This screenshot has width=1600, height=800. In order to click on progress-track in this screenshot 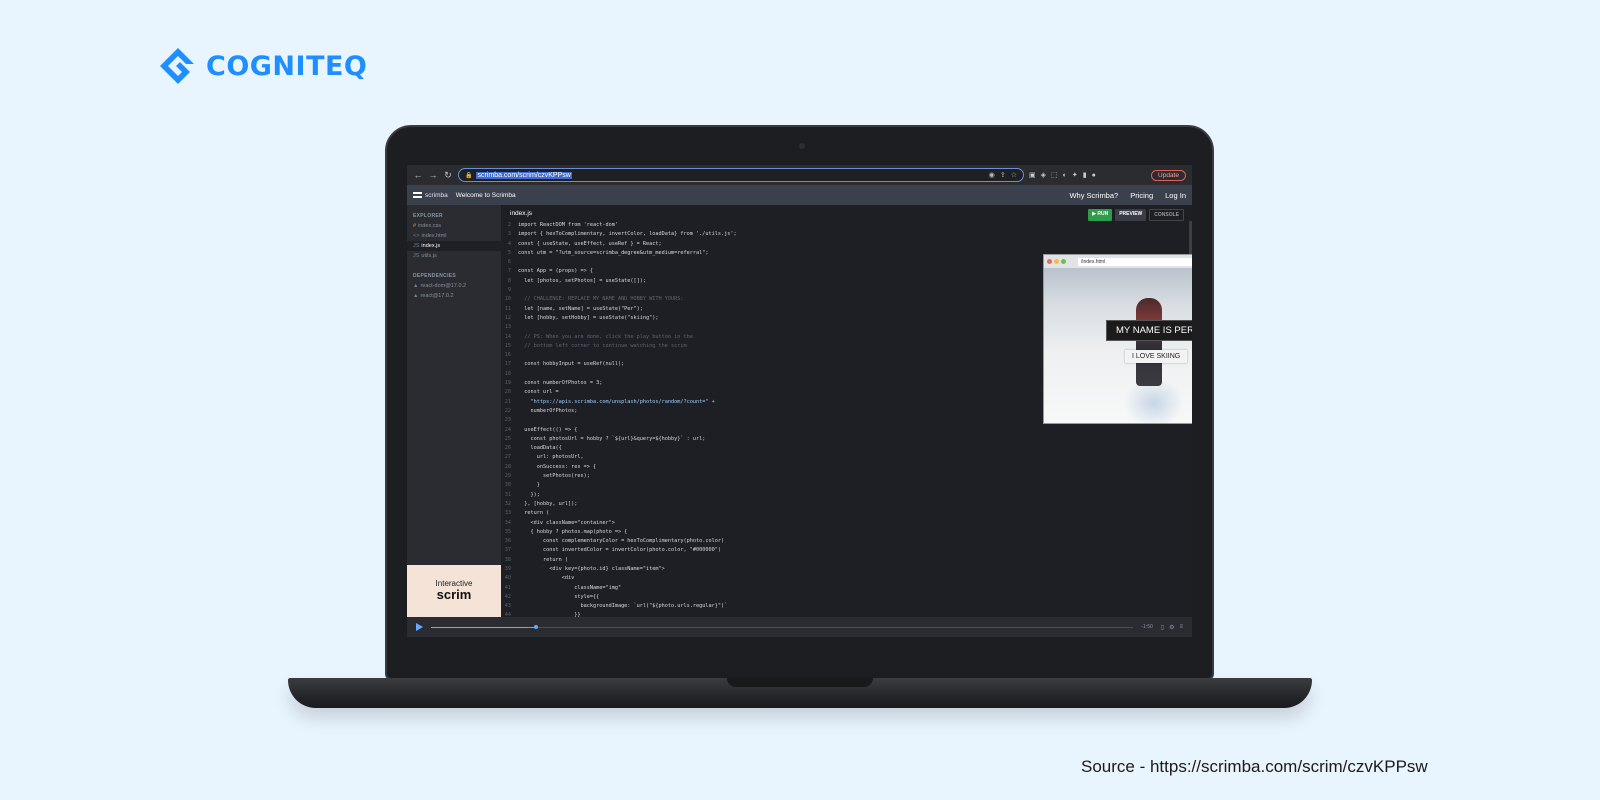, I will do `click(782, 626)`.